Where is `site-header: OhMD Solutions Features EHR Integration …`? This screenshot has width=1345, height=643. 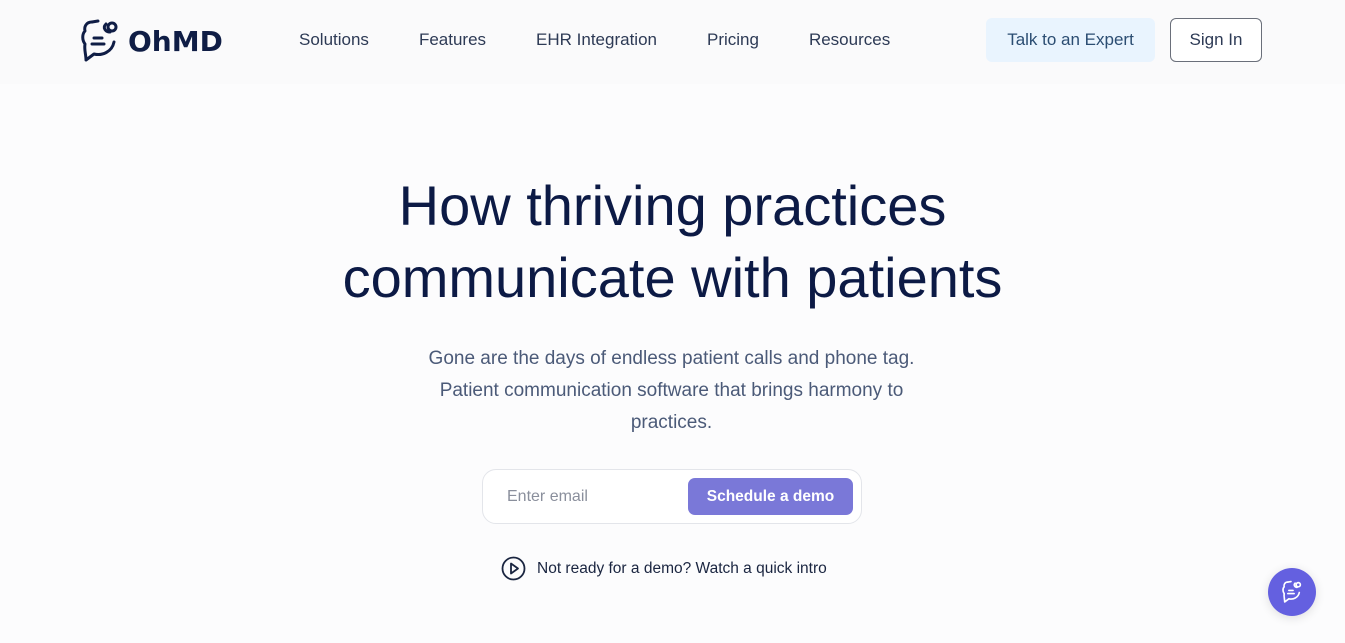
site-header: OhMD Solutions Features EHR Integration … is located at coordinates (672, 42).